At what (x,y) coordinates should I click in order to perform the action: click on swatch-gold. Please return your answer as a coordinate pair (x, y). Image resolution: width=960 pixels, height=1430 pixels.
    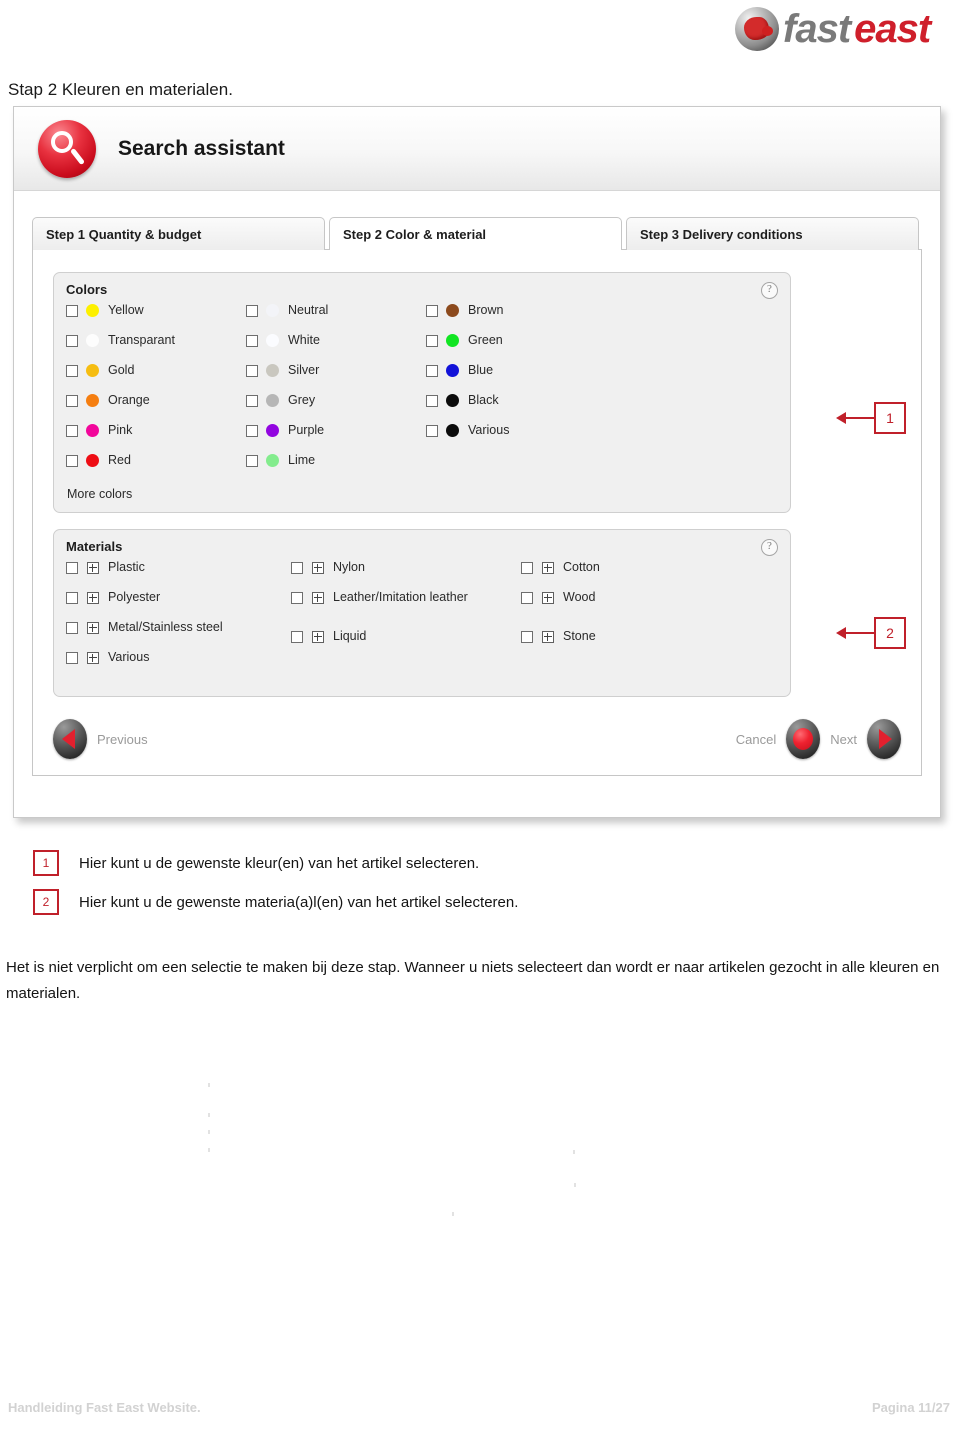
    Looking at the image, I should click on (92, 370).